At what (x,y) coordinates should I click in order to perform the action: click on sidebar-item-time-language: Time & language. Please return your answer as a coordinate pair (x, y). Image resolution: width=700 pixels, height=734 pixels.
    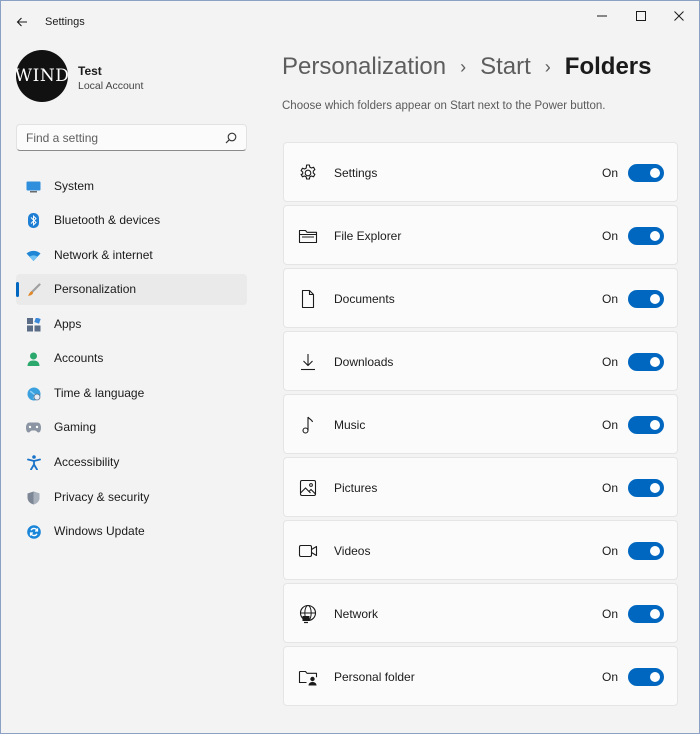
    Looking at the image, I should click on (131, 393).